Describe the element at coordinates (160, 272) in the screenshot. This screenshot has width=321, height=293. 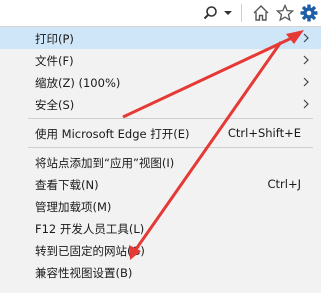
I see `menu-item-compatibility-view: 兼容性视图设置(B)` at that location.